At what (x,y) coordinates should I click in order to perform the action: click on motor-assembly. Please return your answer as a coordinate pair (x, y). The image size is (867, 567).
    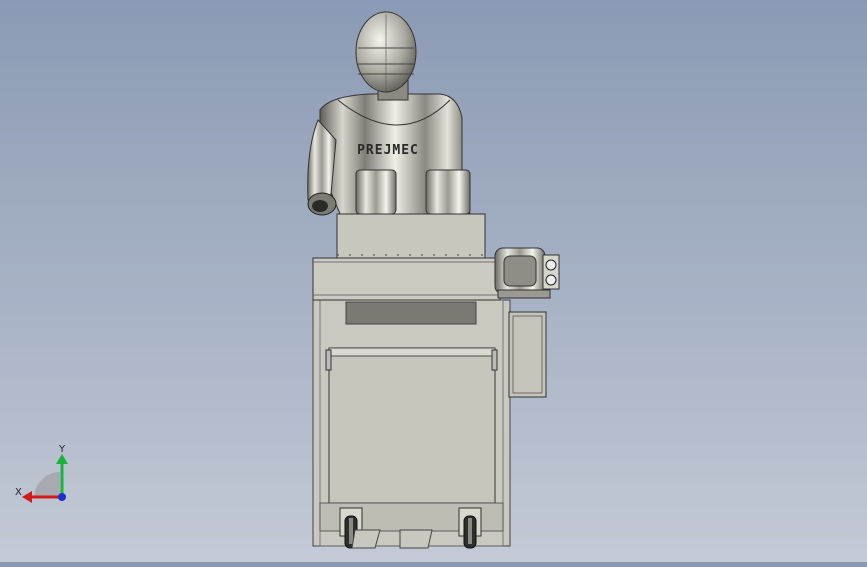
    Looking at the image, I should click on (527, 273).